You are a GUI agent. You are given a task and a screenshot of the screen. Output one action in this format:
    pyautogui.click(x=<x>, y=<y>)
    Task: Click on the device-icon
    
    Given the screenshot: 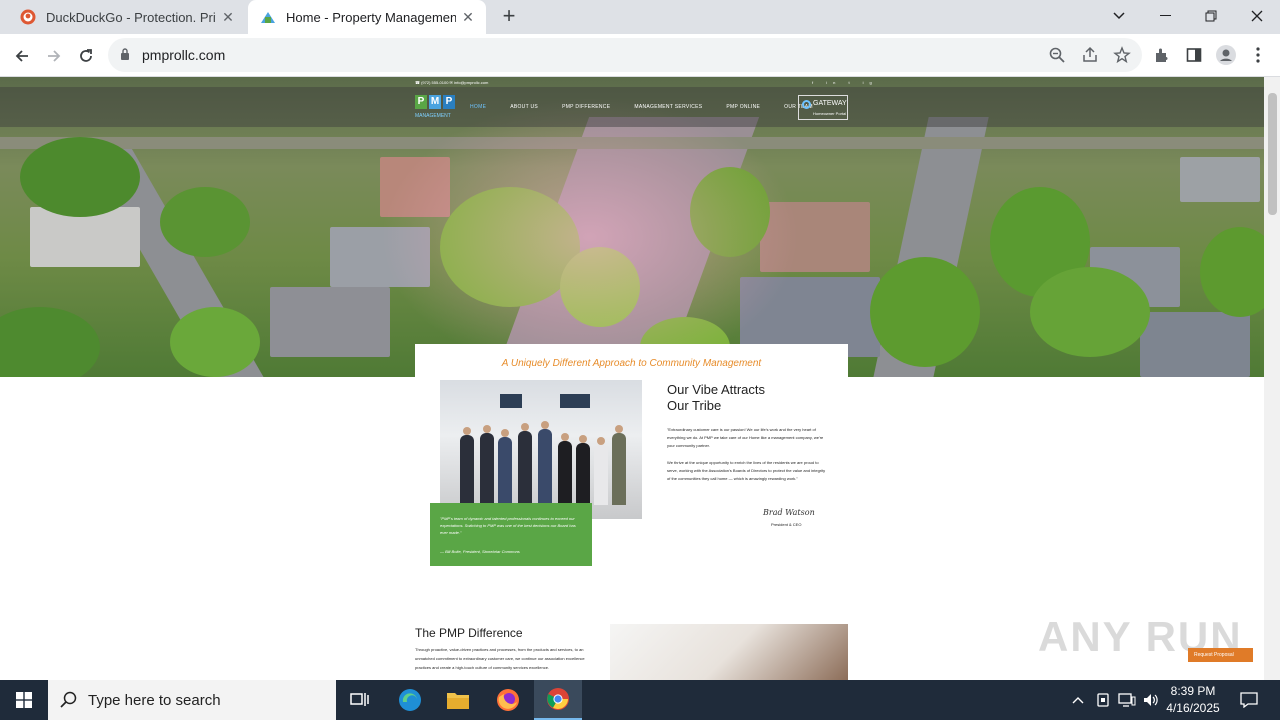 What is the action you would take?
    pyautogui.click(x=1103, y=700)
    